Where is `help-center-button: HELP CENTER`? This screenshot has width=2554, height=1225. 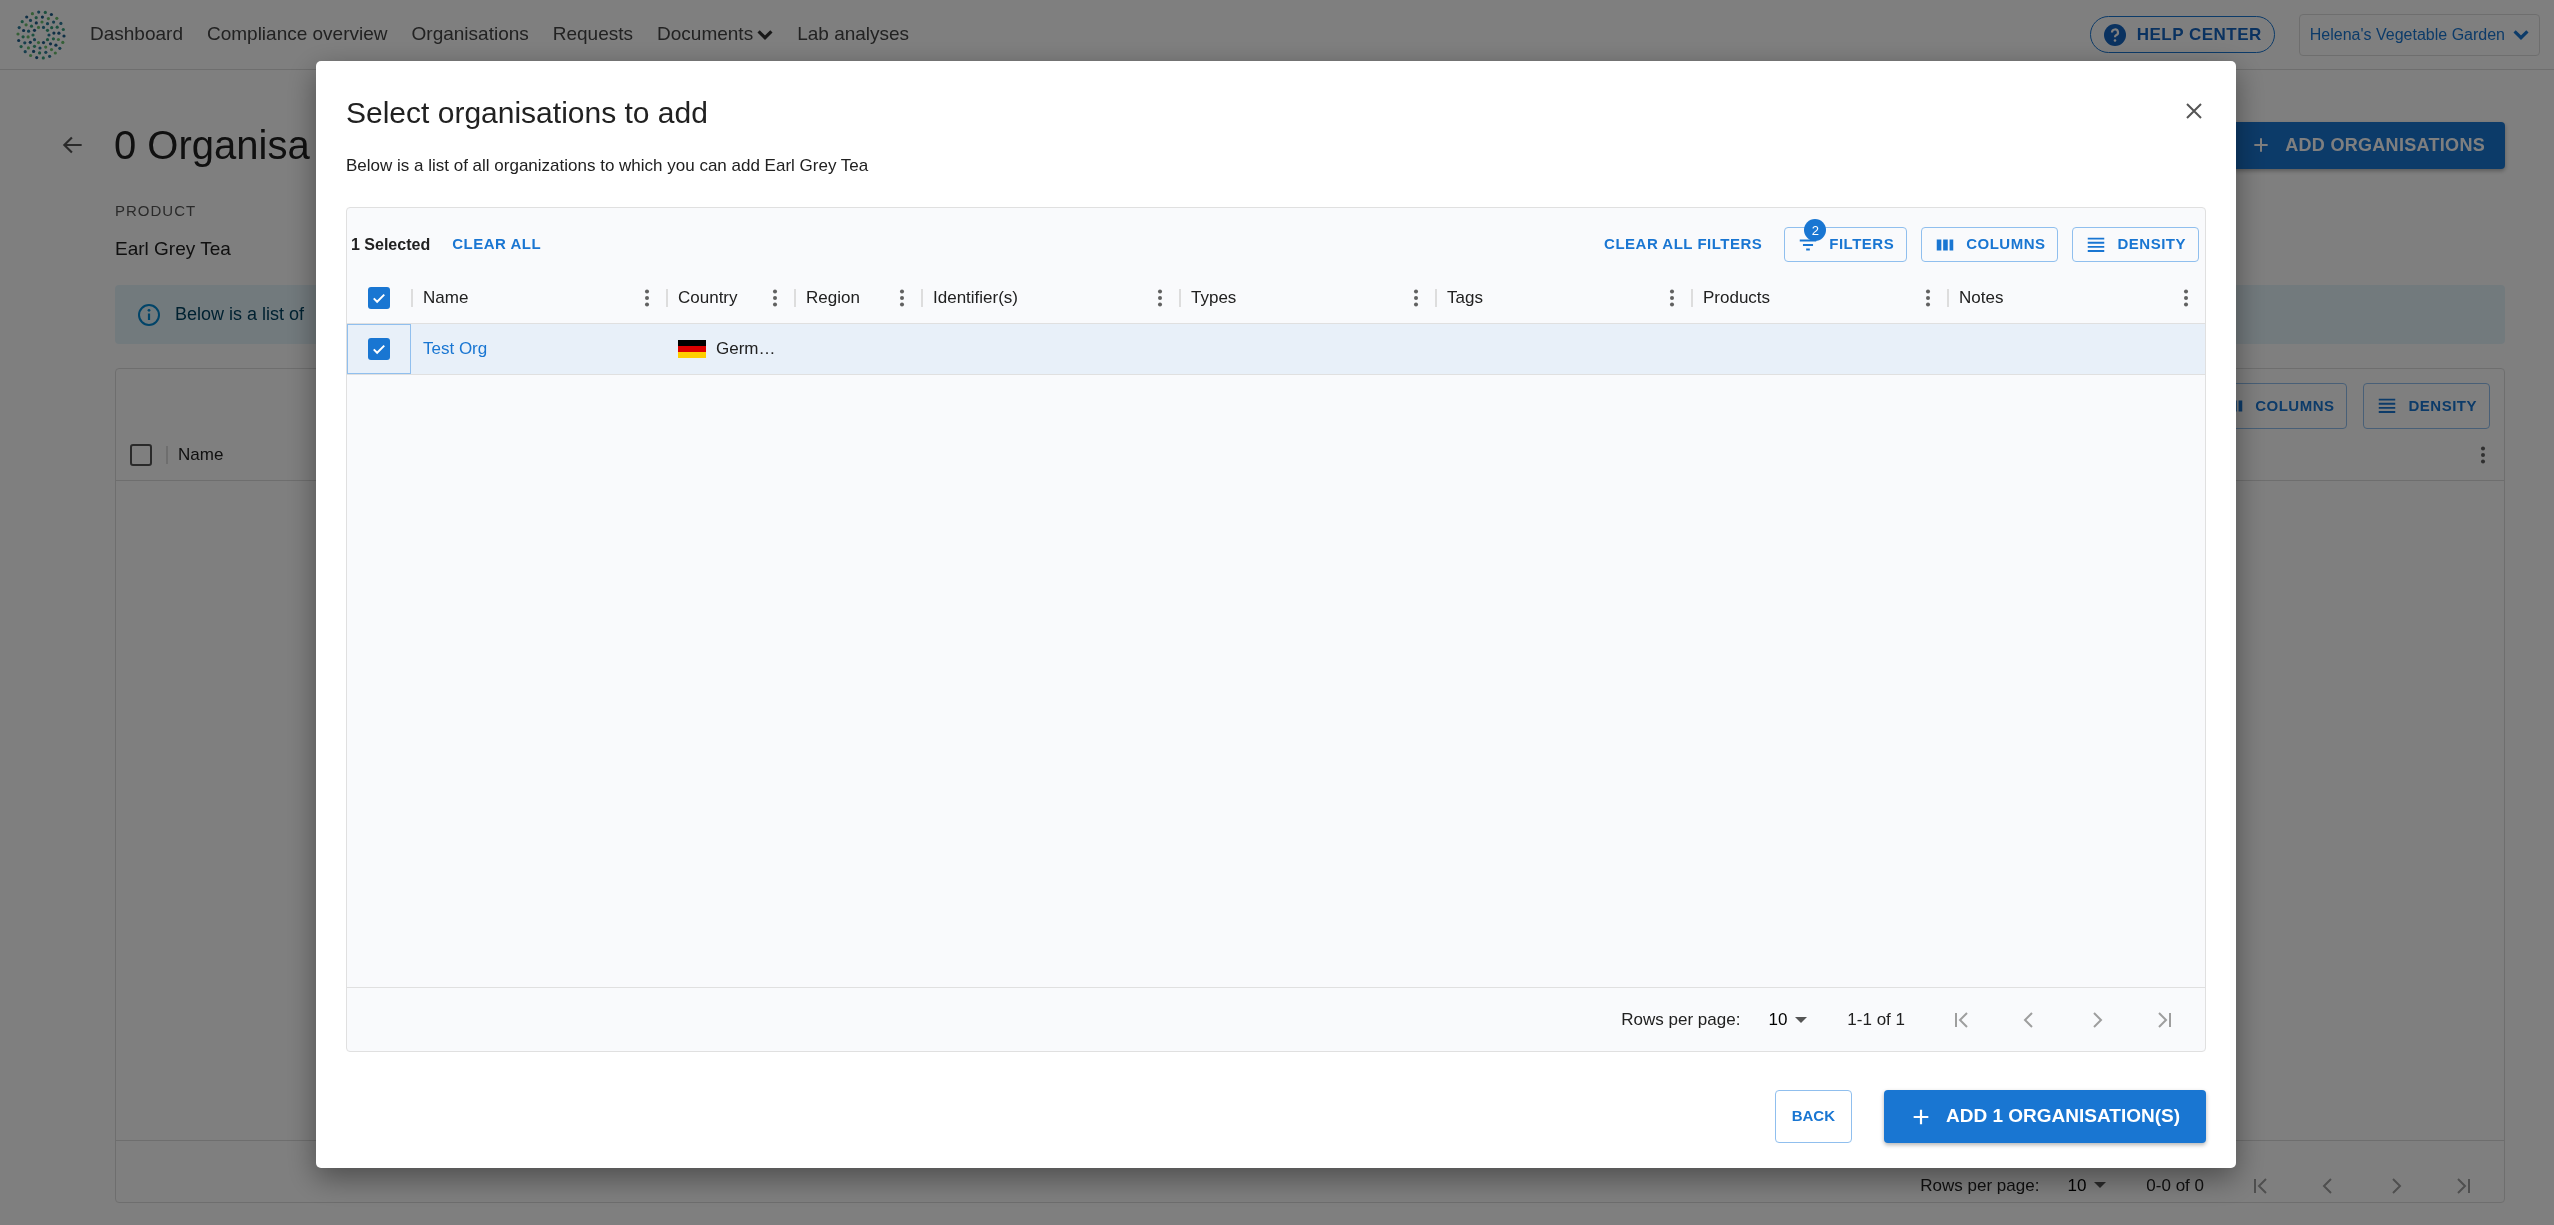
help-center-button: HELP CENTER is located at coordinates (2182, 34).